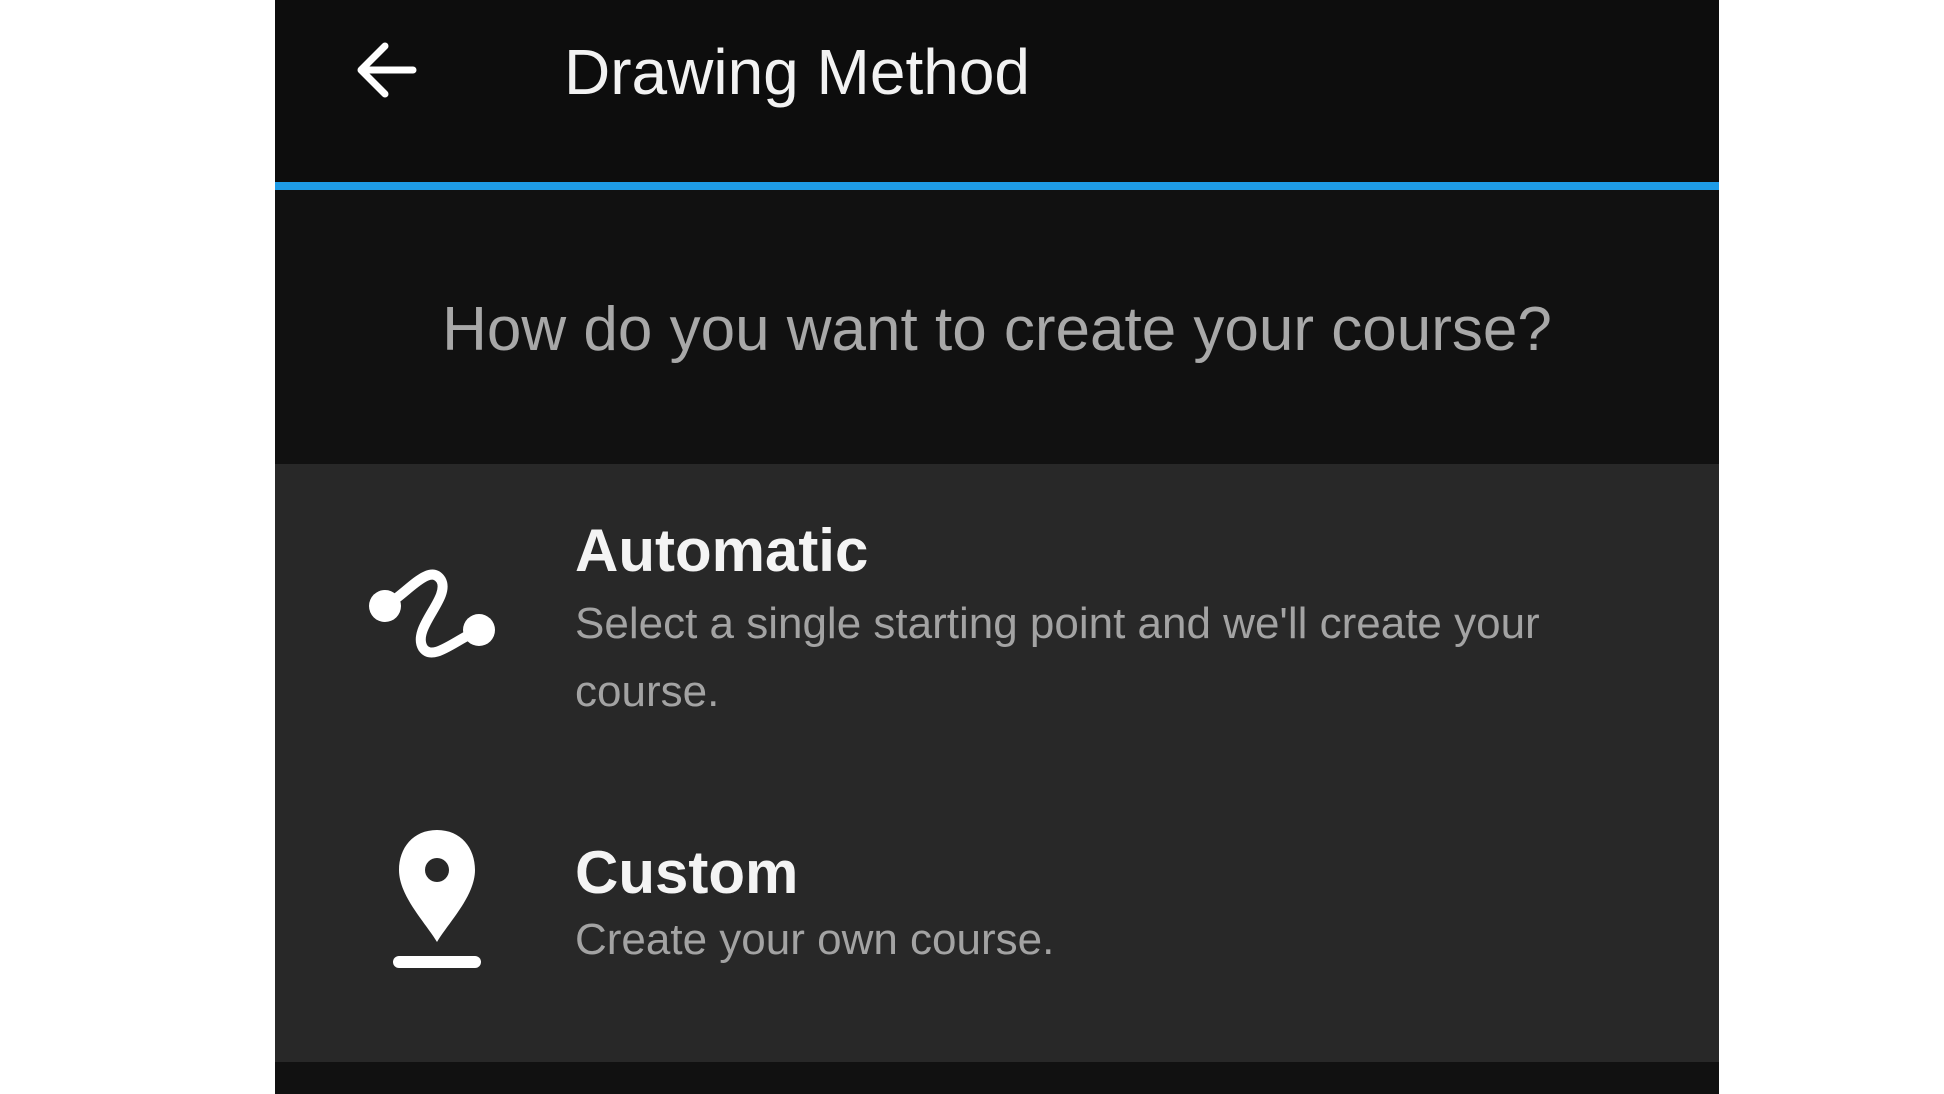  I want to click on question-text: How do you want to create your course?, so click(997, 329).